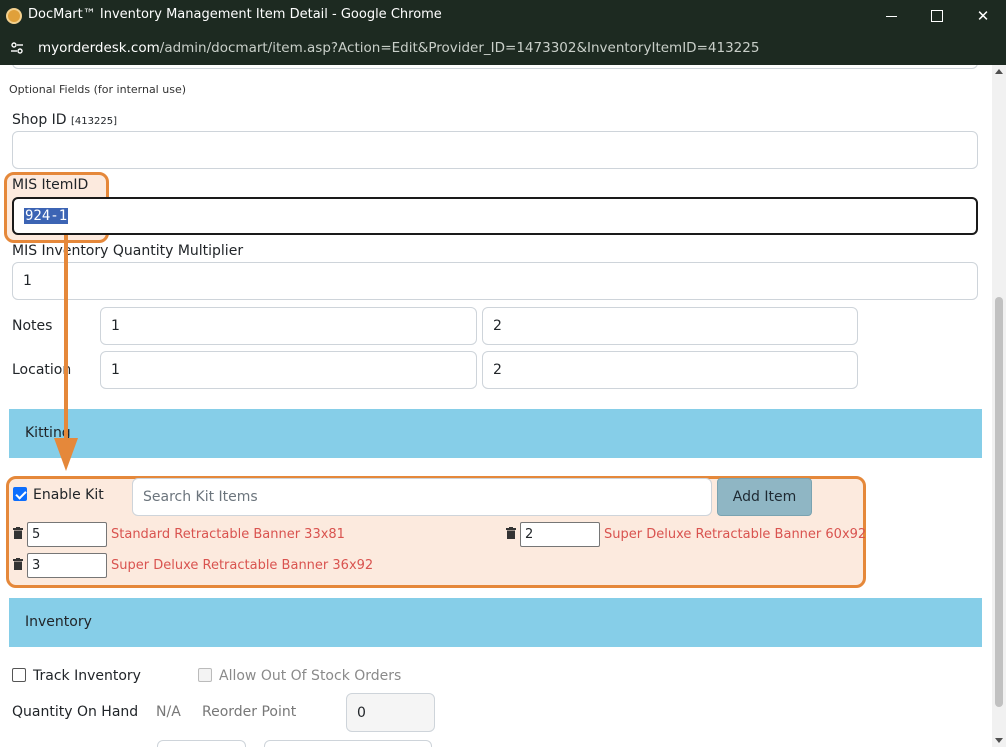  I want to click on annotation-arrow, so click(66, 353).